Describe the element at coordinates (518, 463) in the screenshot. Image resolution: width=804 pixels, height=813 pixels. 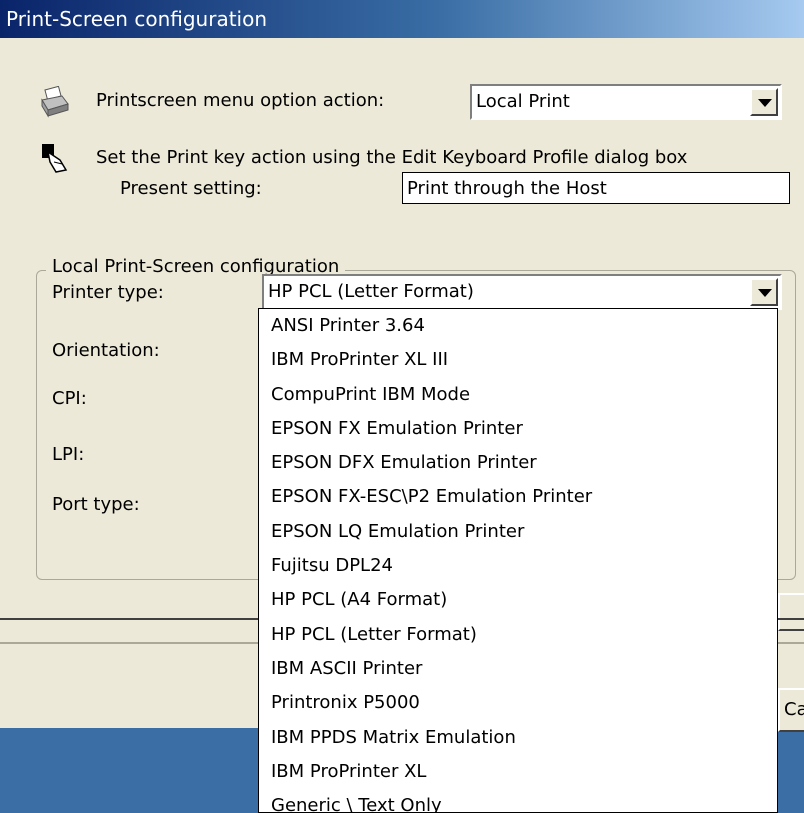
I see `dropdown-option: EPSON DFX Emulation Printer` at that location.